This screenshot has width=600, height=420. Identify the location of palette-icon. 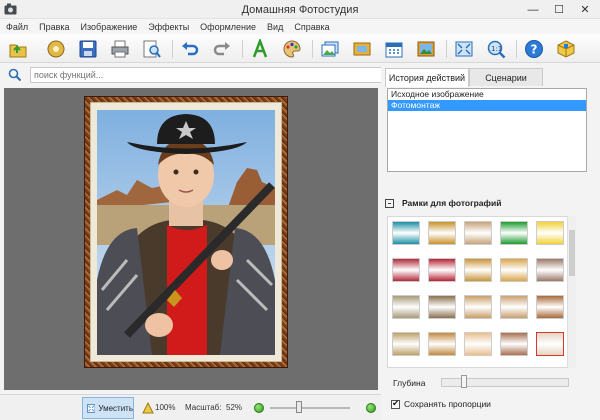
(292, 48).